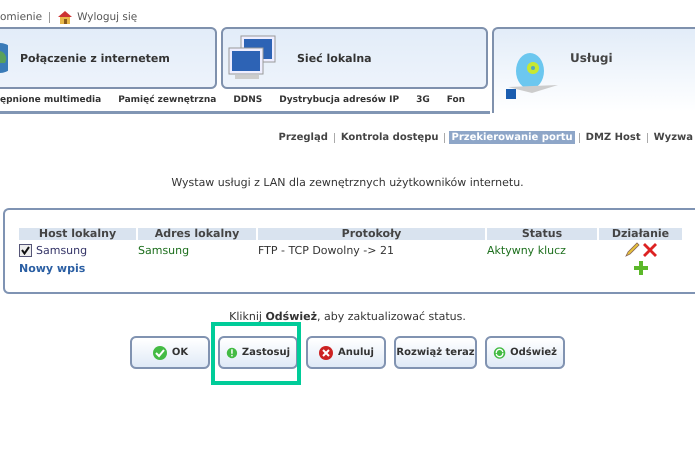 This screenshot has width=695, height=472. I want to click on checkbox, so click(25, 250).